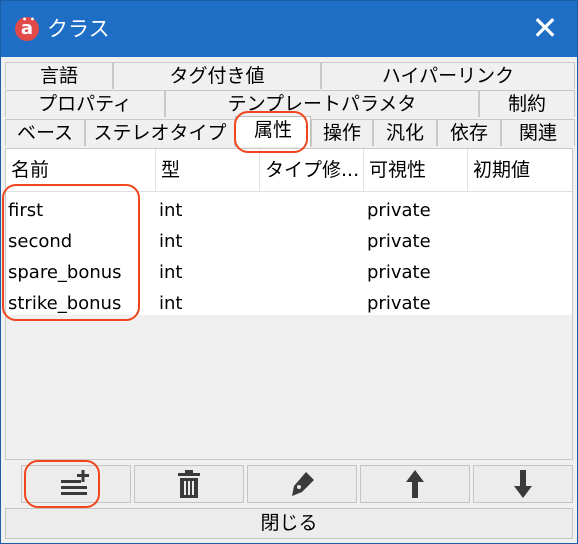  I want to click on move-down-button, so click(523, 484).